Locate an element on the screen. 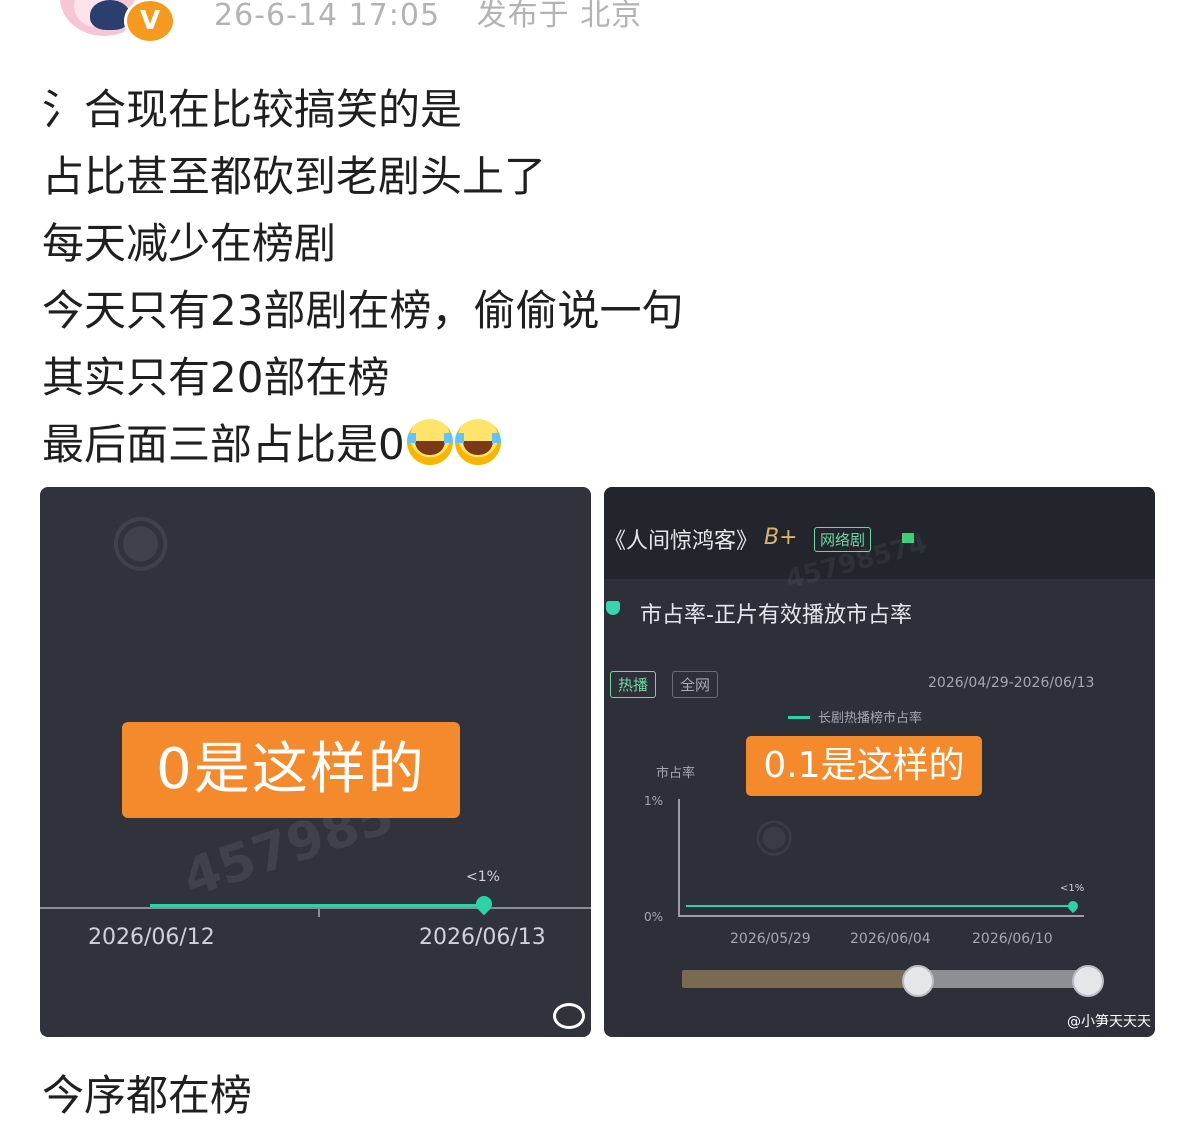 The image size is (1194, 1123). drama-grade: B+ is located at coordinates (781, 537).